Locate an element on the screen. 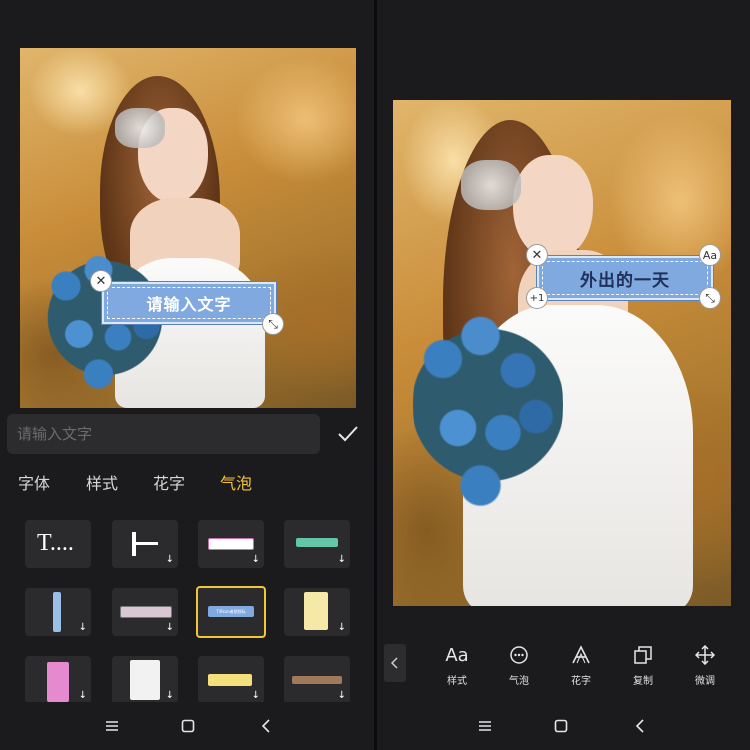 Image resolution: width=750 pixels, height=750 pixels. sticker-toolbar: Aa 样式 气泡 花字 复制 微调 is located at coordinates (563, 668).